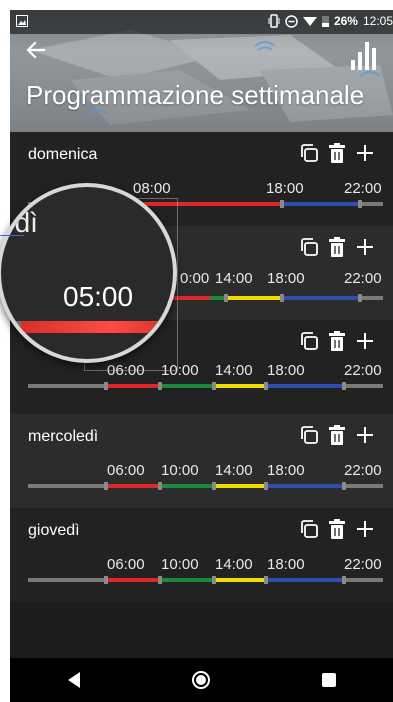 Image resolution: width=393 pixels, height=702 pixels. I want to click on square-recents-icon, so click(329, 680).